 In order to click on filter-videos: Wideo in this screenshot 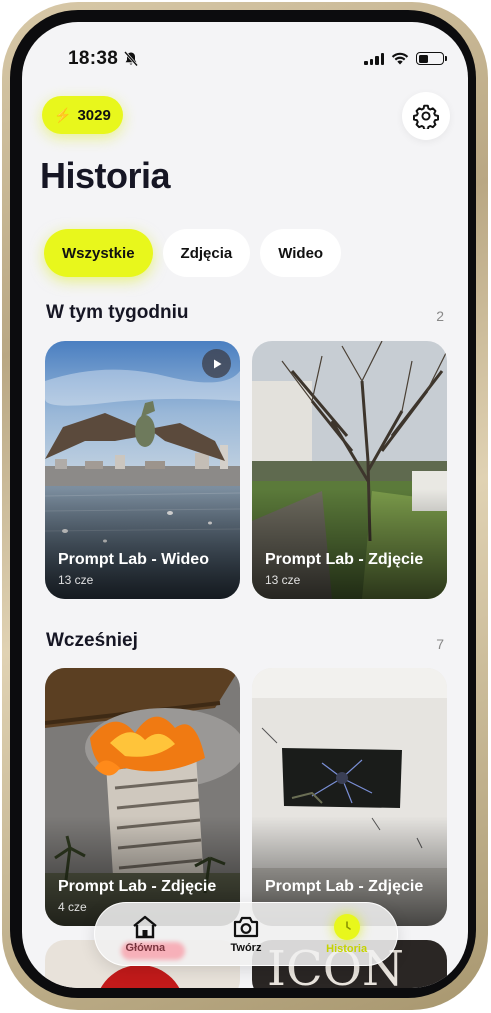, I will do `click(301, 253)`.